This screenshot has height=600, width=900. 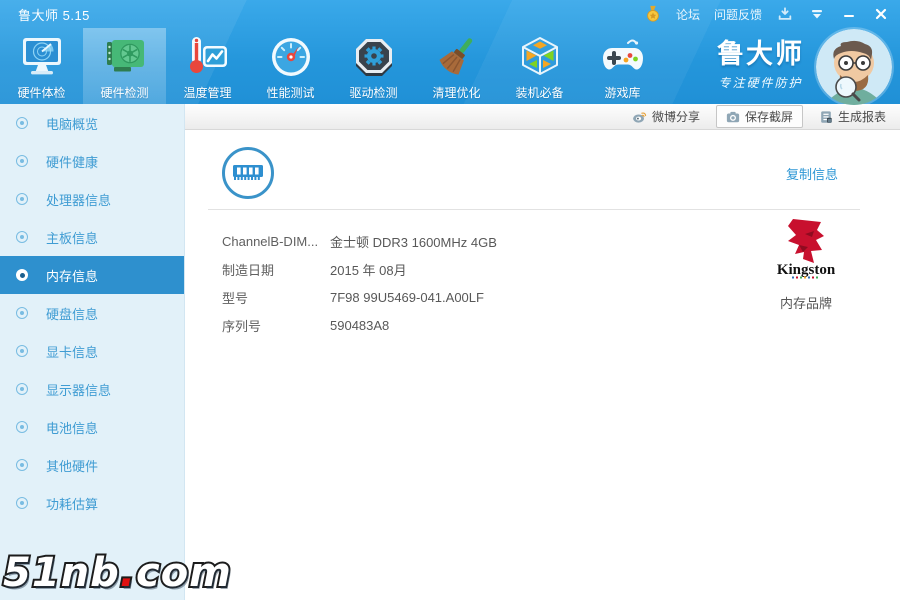 I want to click on tab-cleanup: 清理优化, so click(x=456, y=66).